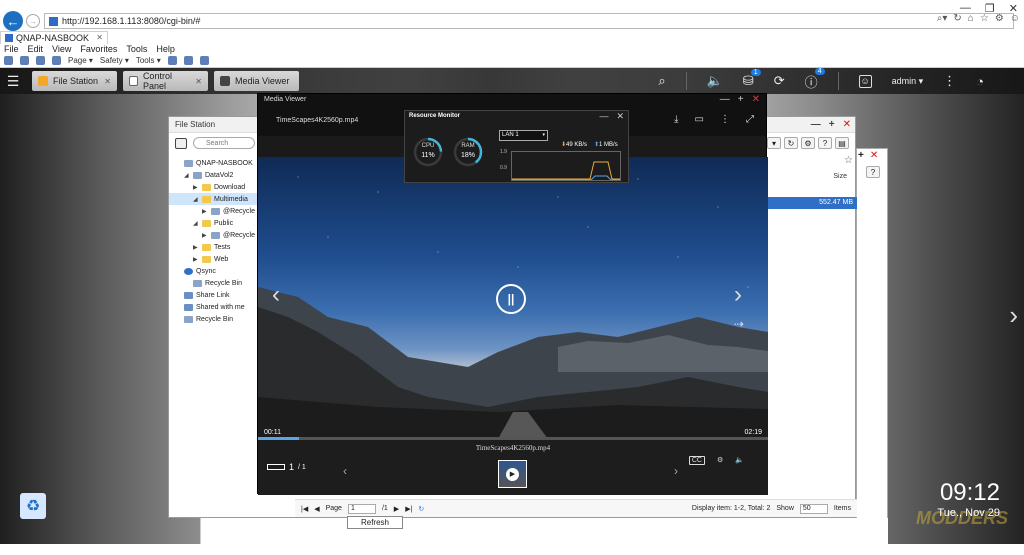  Describe the element at coordinates (739, 324) in the screenshot. I see `slideshow-icon: ⇢` at that location.